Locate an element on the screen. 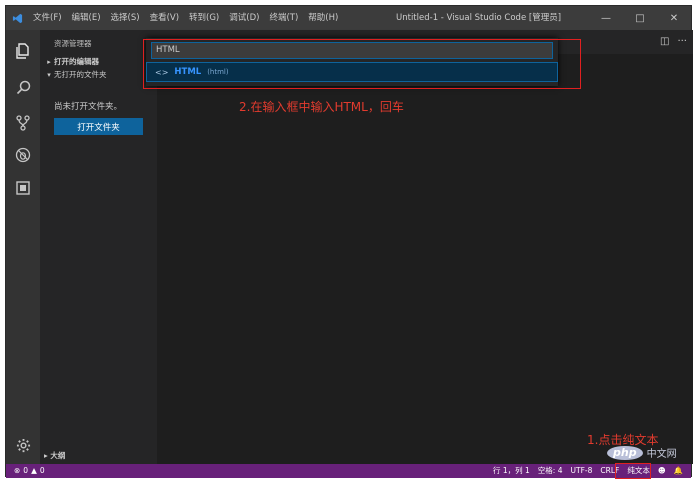 Image resolution: width=697 pixels, height=483 pixels. open-folder-button: 打开文件夹 is located at coordinates (98, 126).